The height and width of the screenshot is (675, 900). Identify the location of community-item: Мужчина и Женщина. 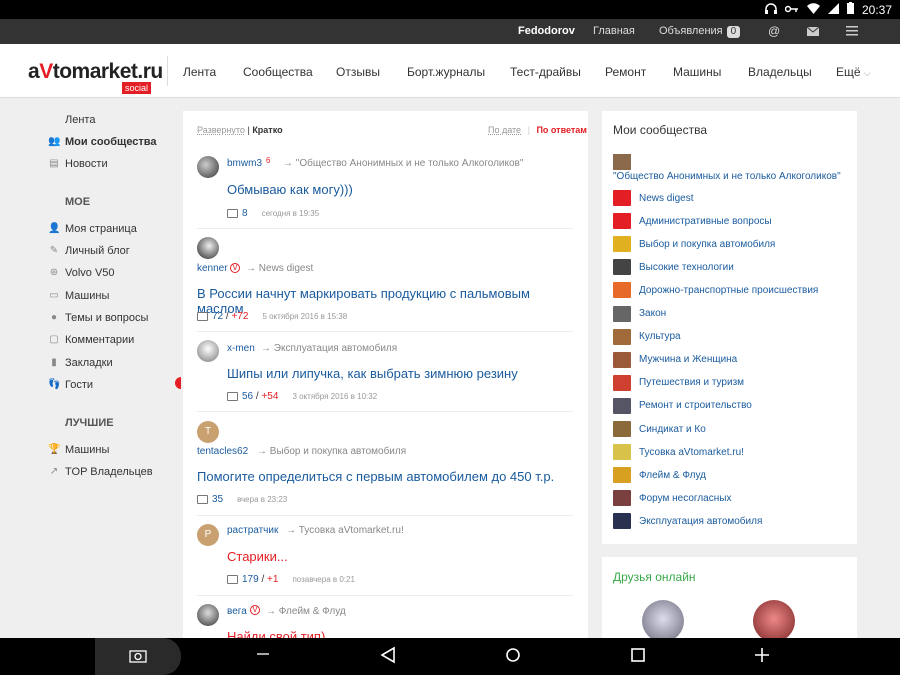
(675, 359).